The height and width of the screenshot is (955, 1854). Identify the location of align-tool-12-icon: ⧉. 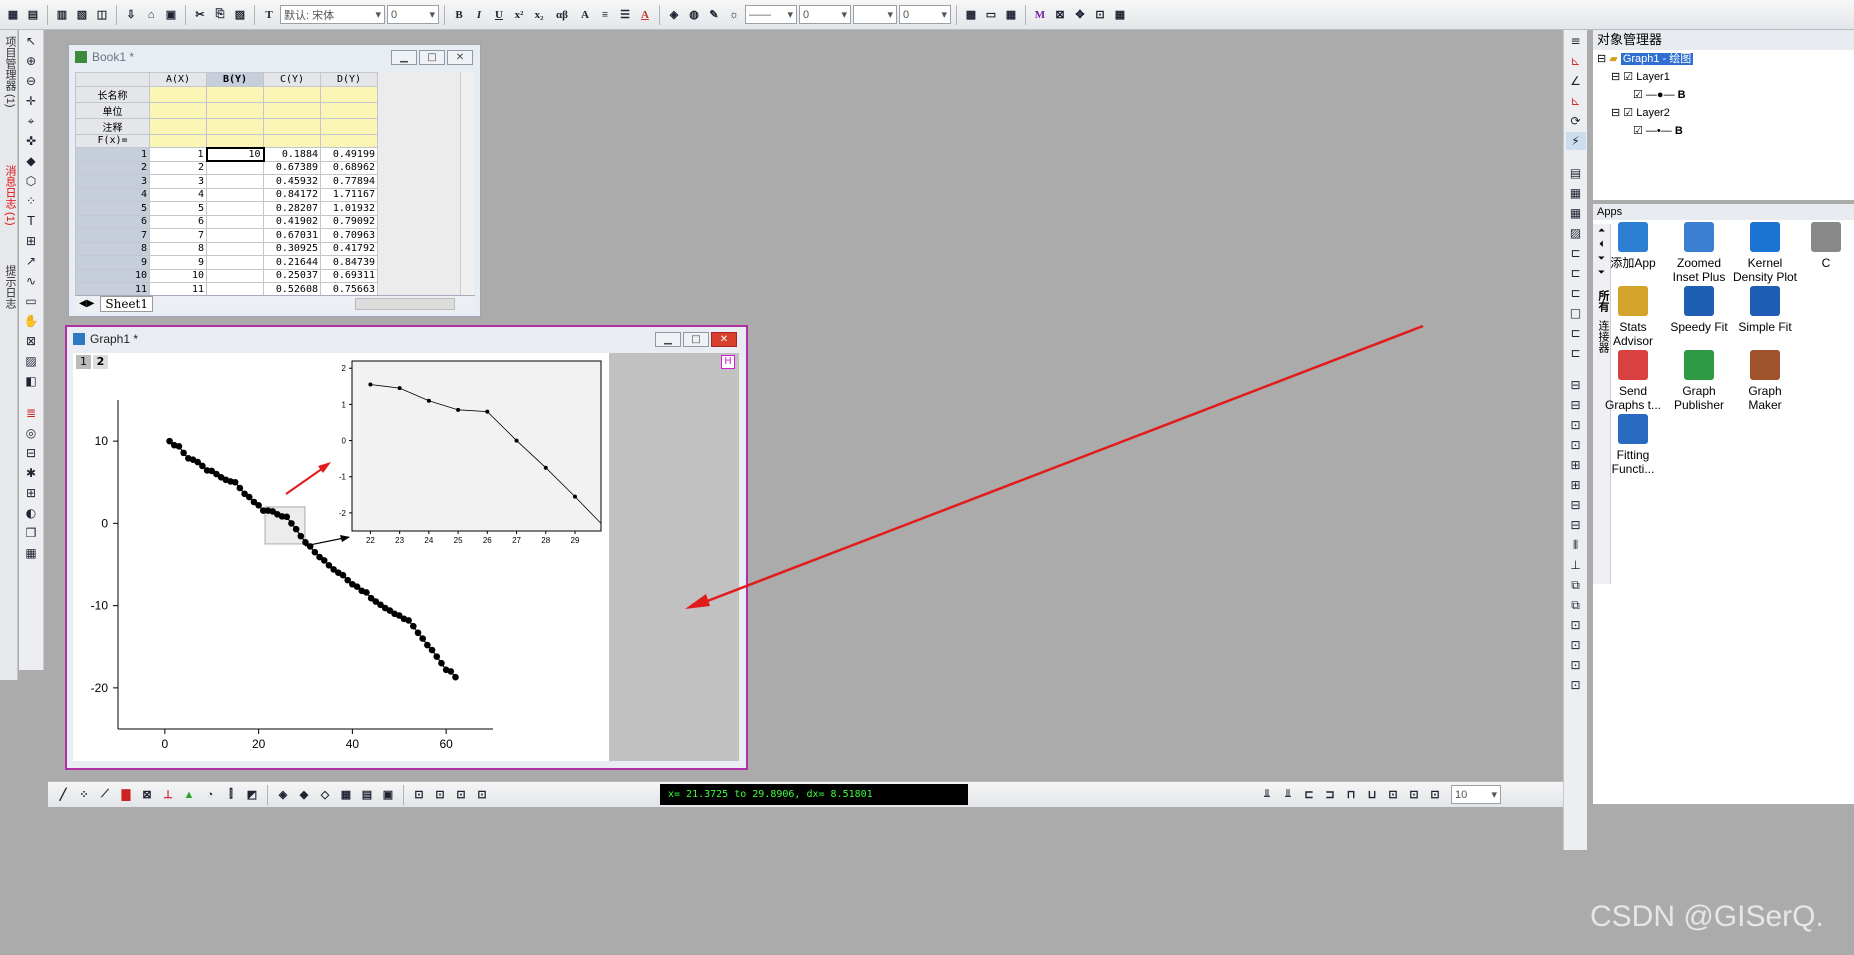
(1576, 605).